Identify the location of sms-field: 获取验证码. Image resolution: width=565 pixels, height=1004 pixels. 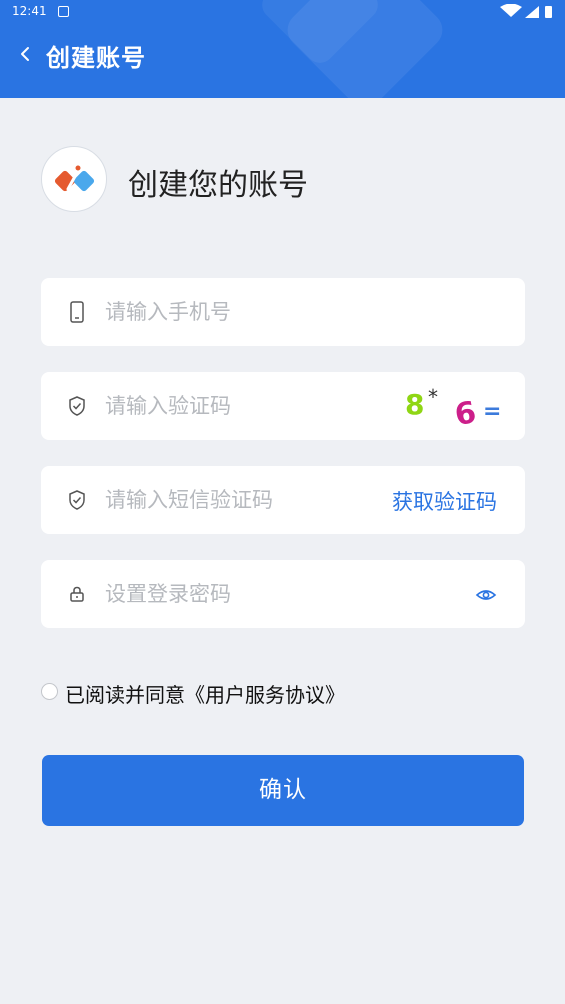
(283, 500).